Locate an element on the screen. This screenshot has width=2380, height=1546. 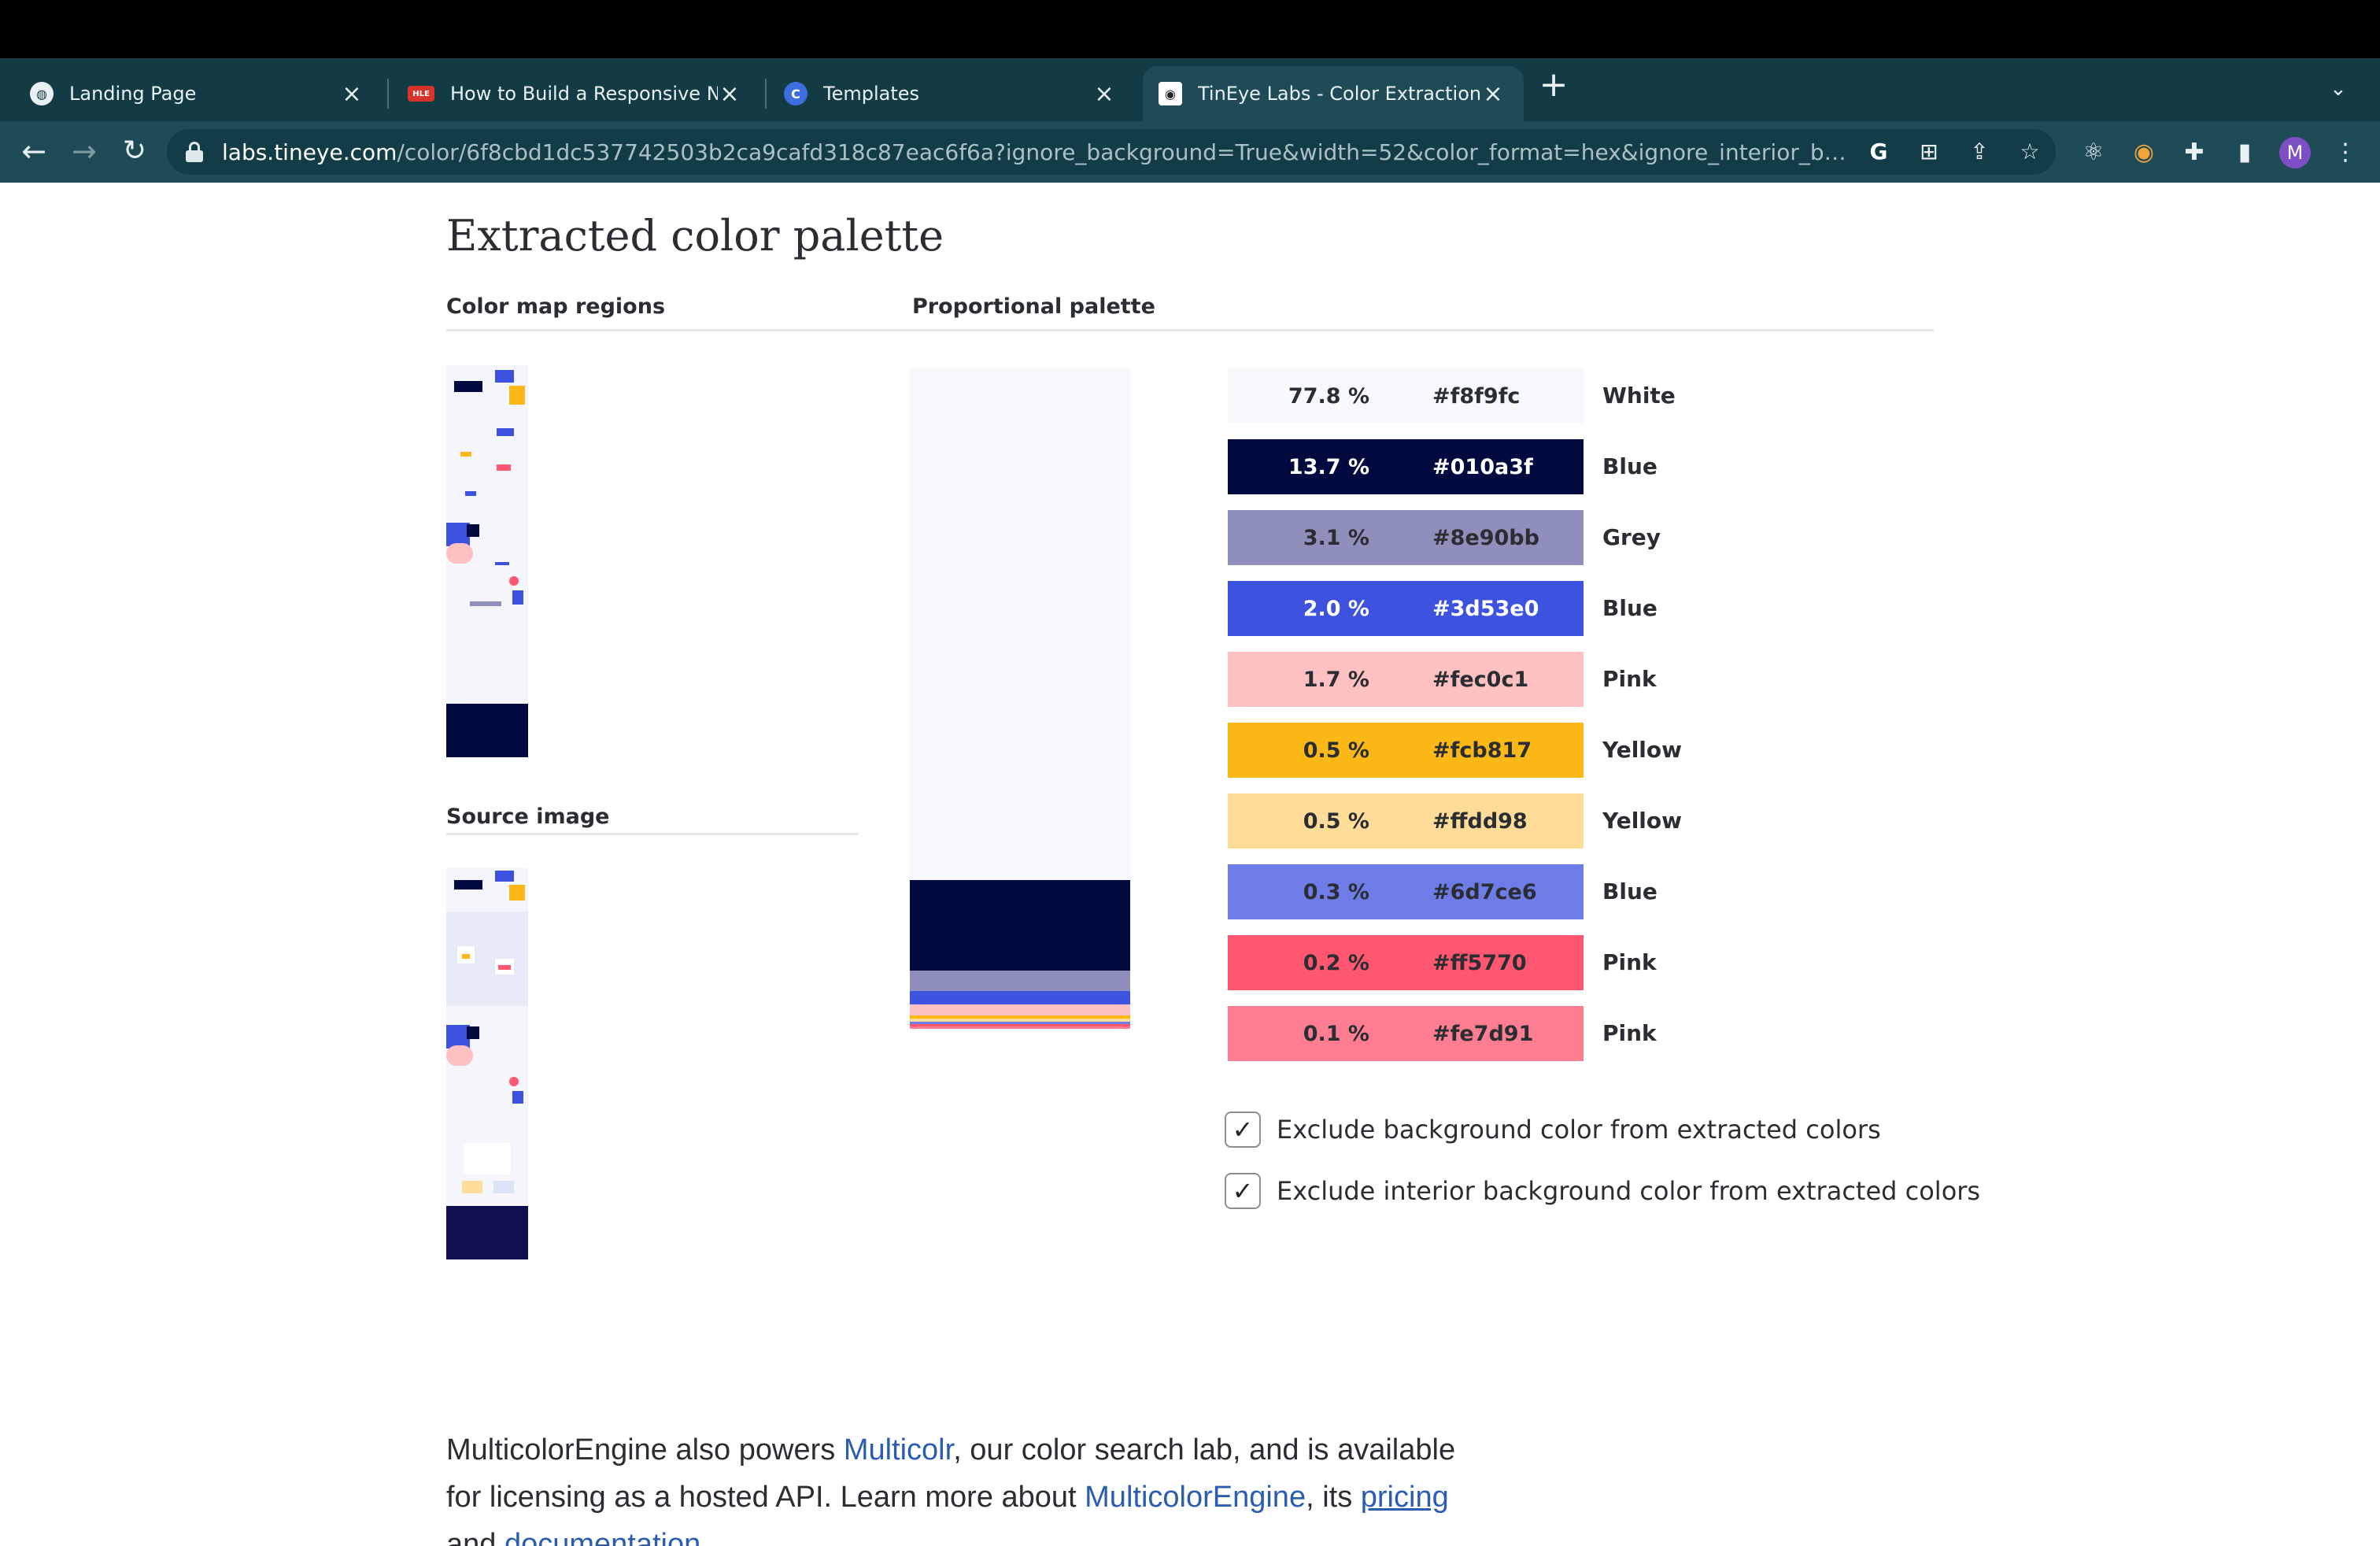
paragraph-text: , its is located at coordinates (1333, 1497).